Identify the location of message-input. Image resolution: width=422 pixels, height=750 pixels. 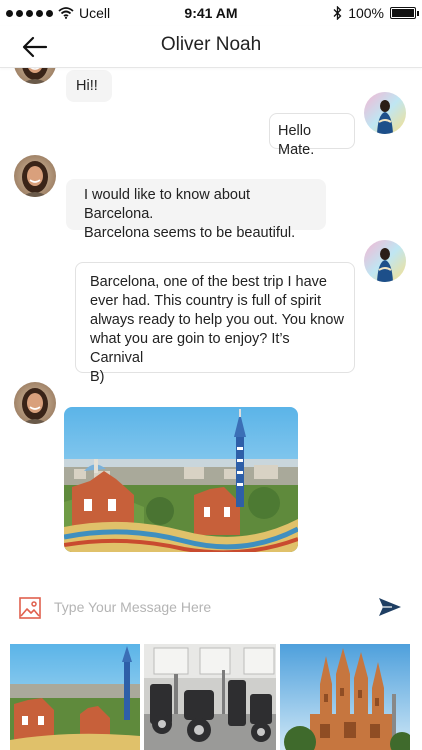
(204, 607).